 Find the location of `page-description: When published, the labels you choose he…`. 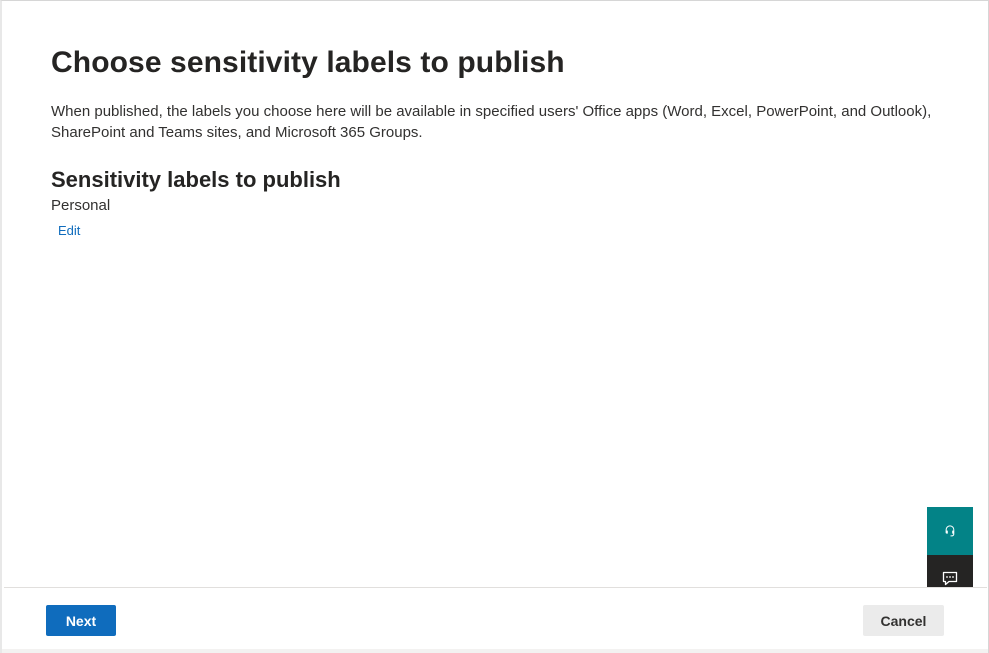

page-description: When published, the labels you choose he… is located at coordinates (491, 122).